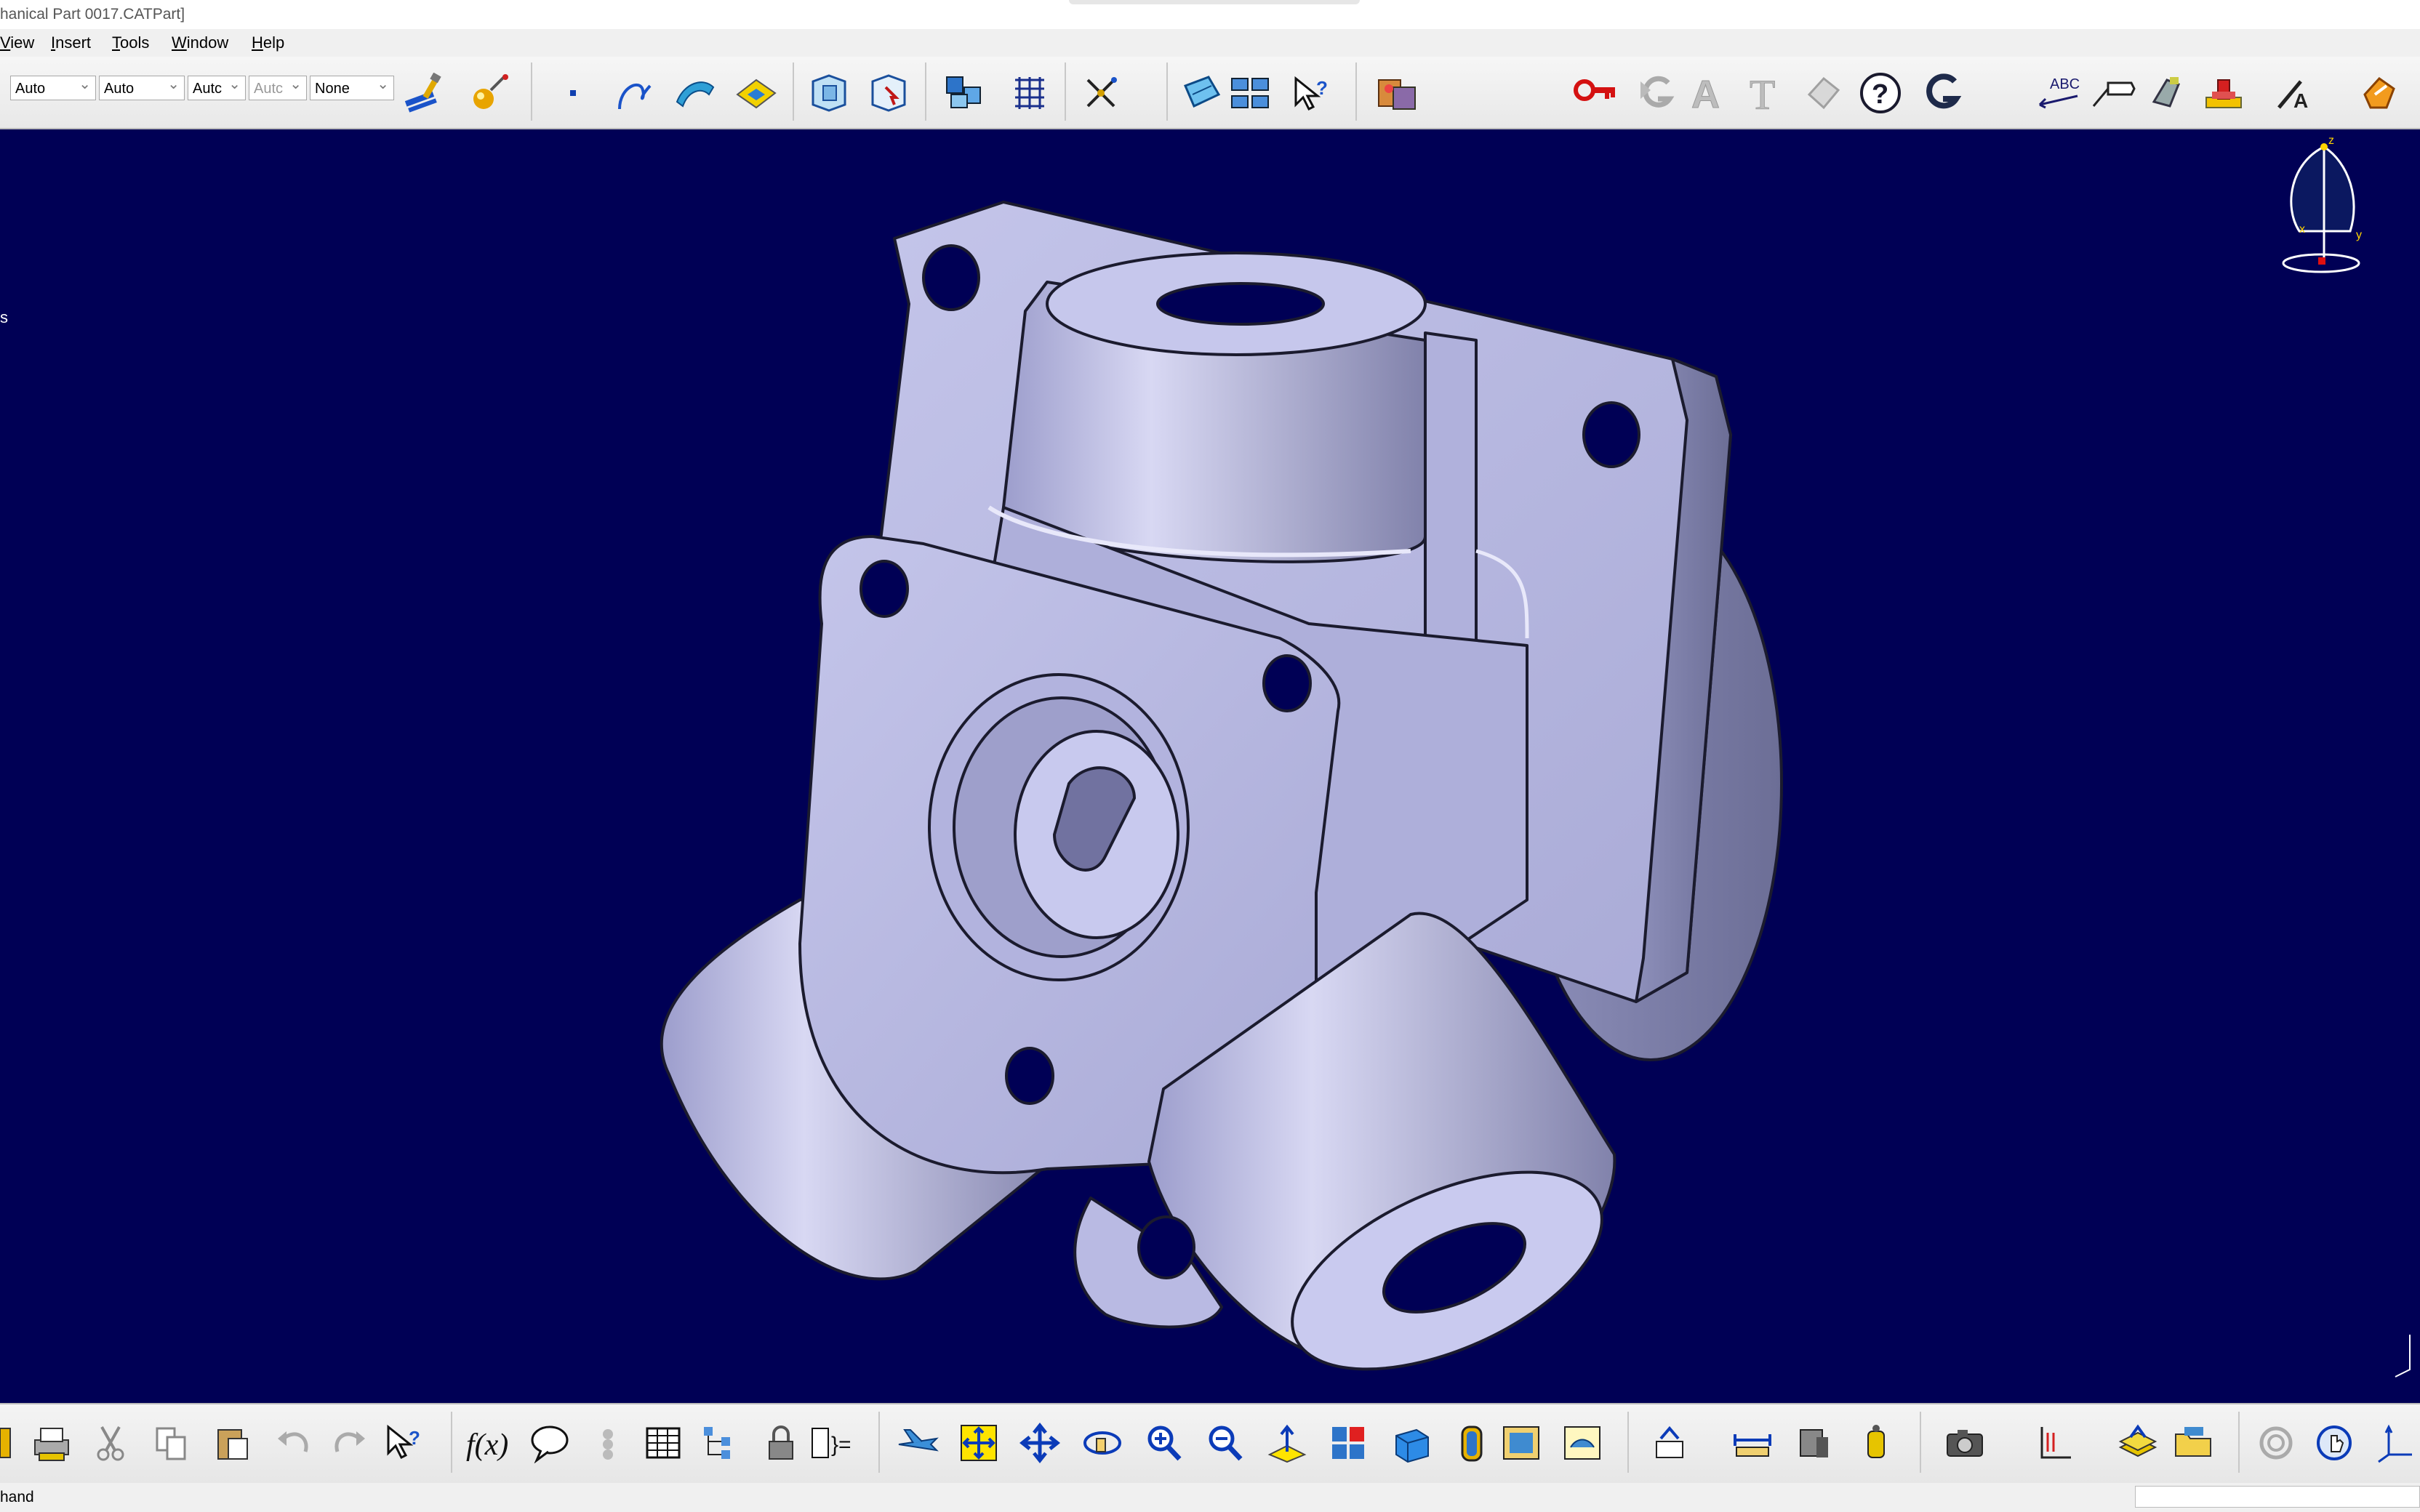 The width and height of the screenshot is (2420, 1512). What do you see at coordinates (2396, 1442) in the screenshot?
I see `axis-icon` at bounding box center [2396, 1442].